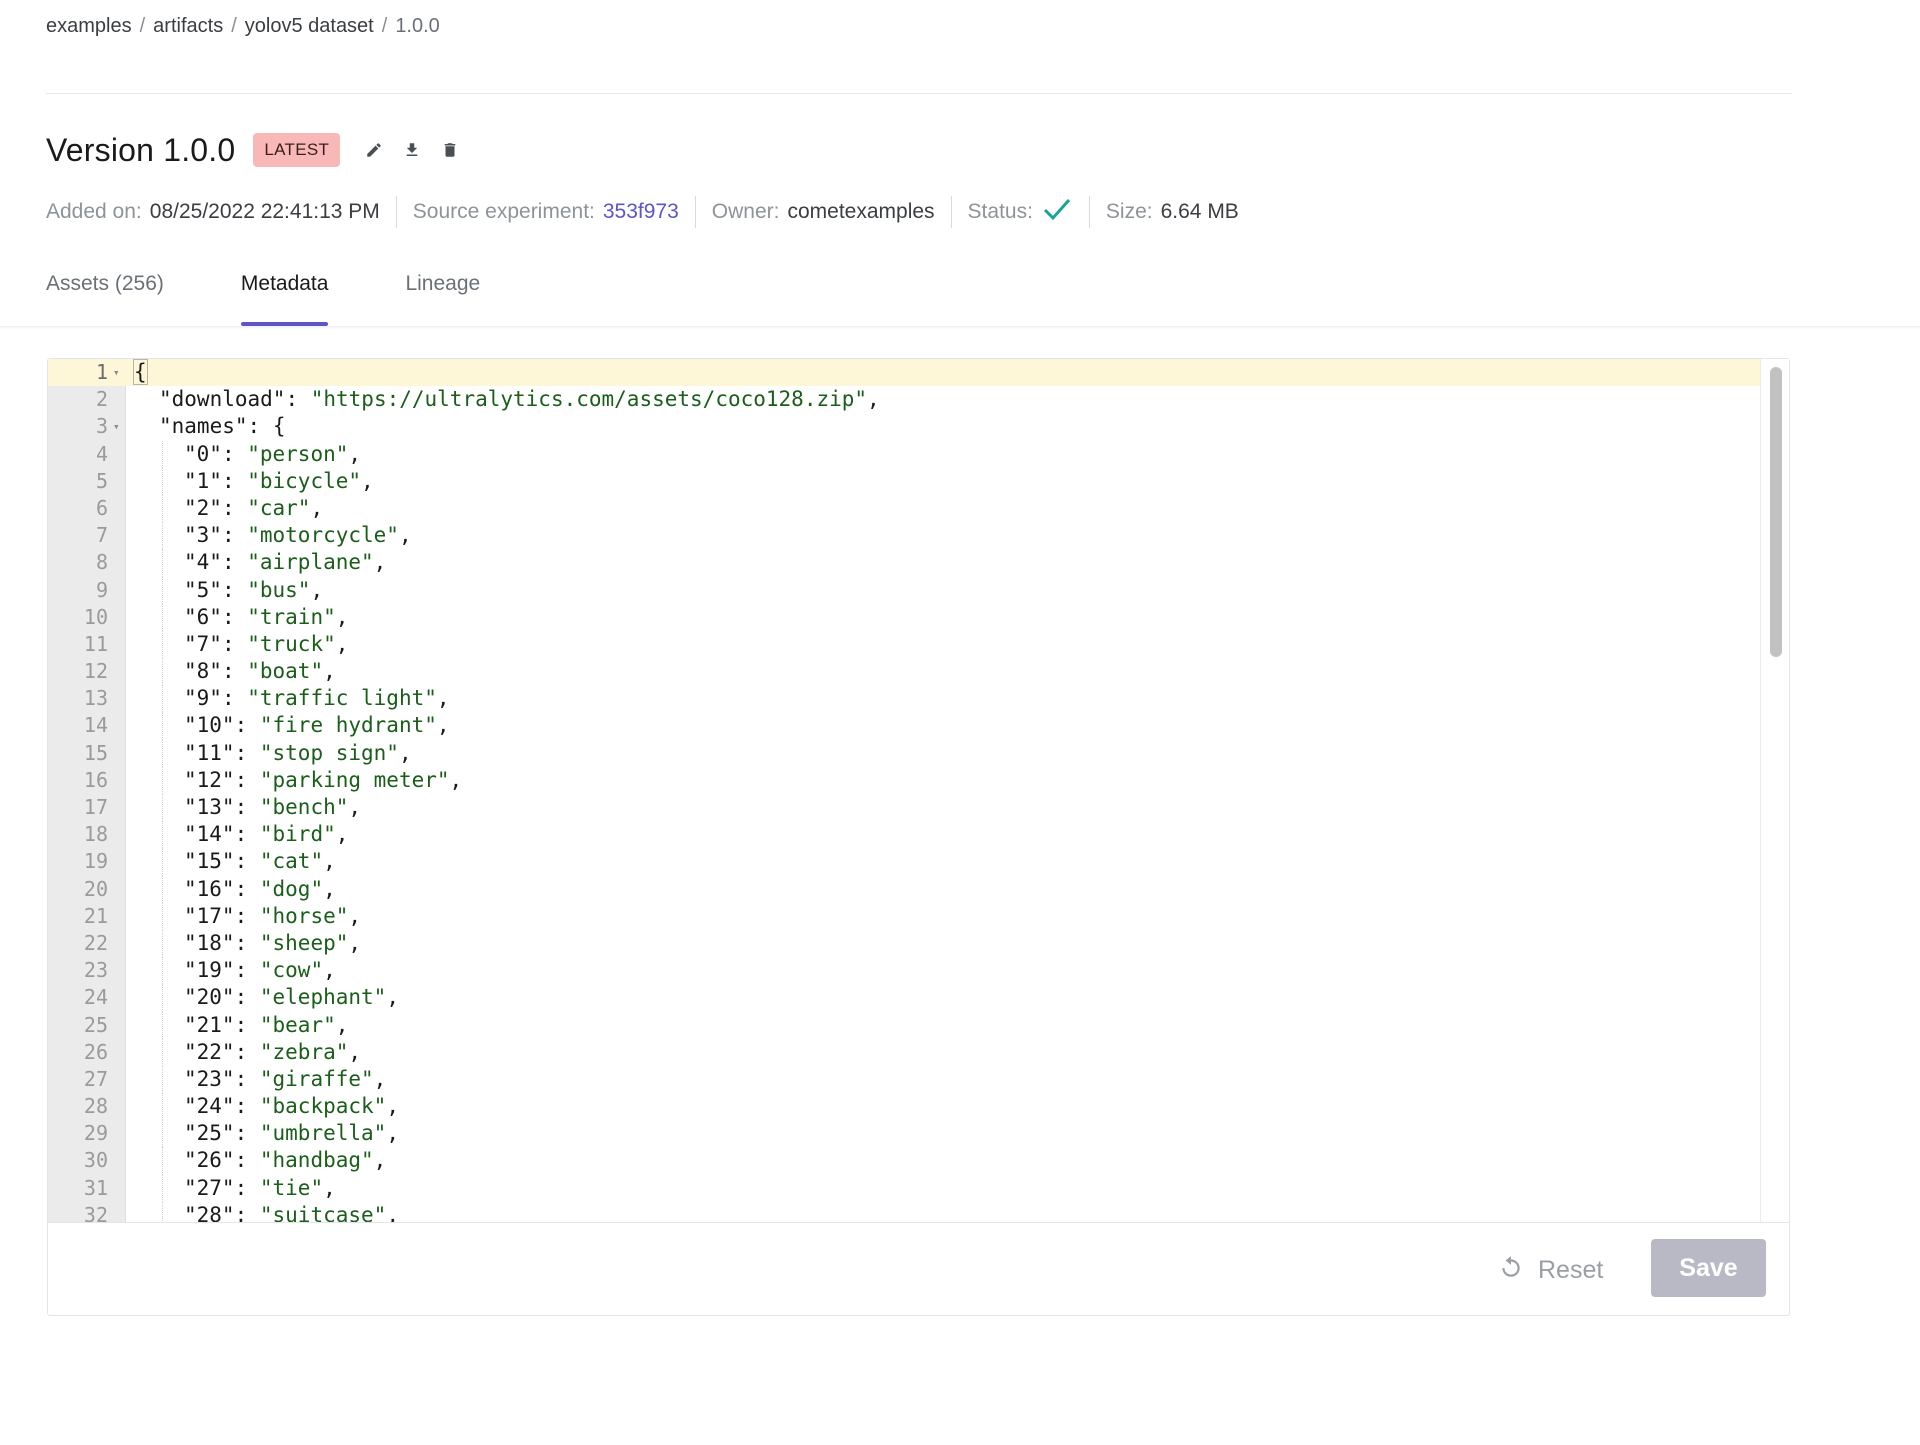 Image resolution: width=1920 pixels, height=1445 pixels. I want to click on size-value: 6.64 MB, so click(1199, 211).